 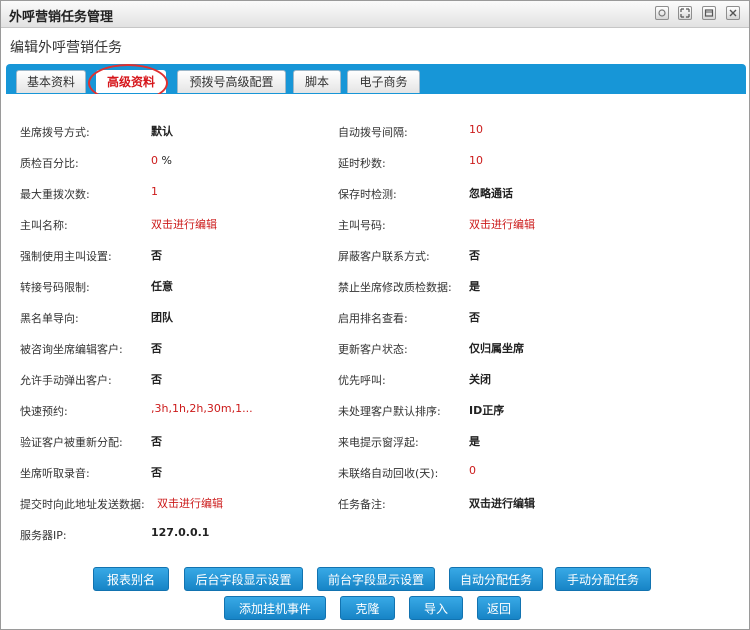 What do you see at coordinates (66, 48) in the screenshot?
I see `page-subtitle: 编辑外呼营销任务` at bounding box center [66, 48].